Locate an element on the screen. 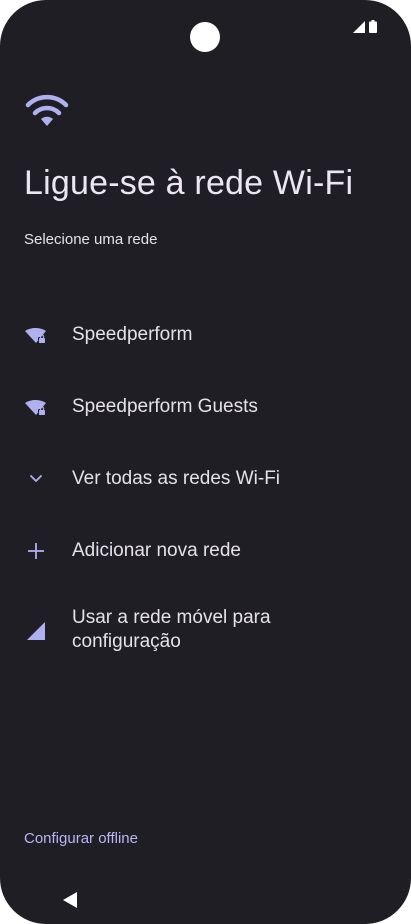  use-mobile-network-button: Usar a rede móvel para configuração is located at coordinates (205, 631).